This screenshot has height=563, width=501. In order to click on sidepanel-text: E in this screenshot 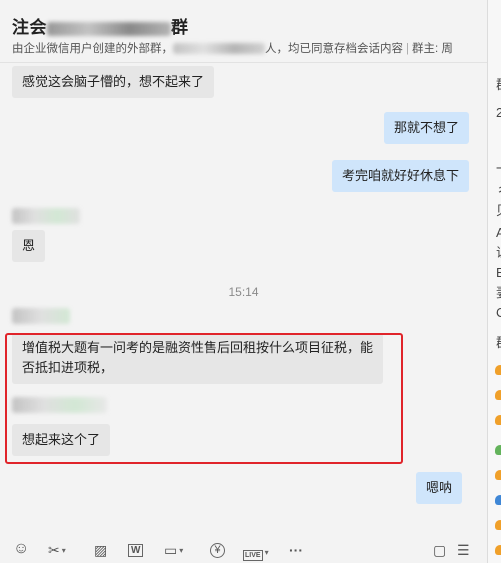, I will do `click(498, 273)`.